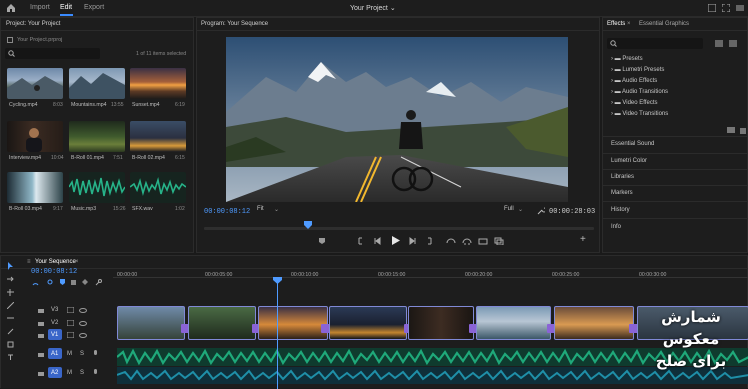  I want to click on search-input, so click(52, 53).